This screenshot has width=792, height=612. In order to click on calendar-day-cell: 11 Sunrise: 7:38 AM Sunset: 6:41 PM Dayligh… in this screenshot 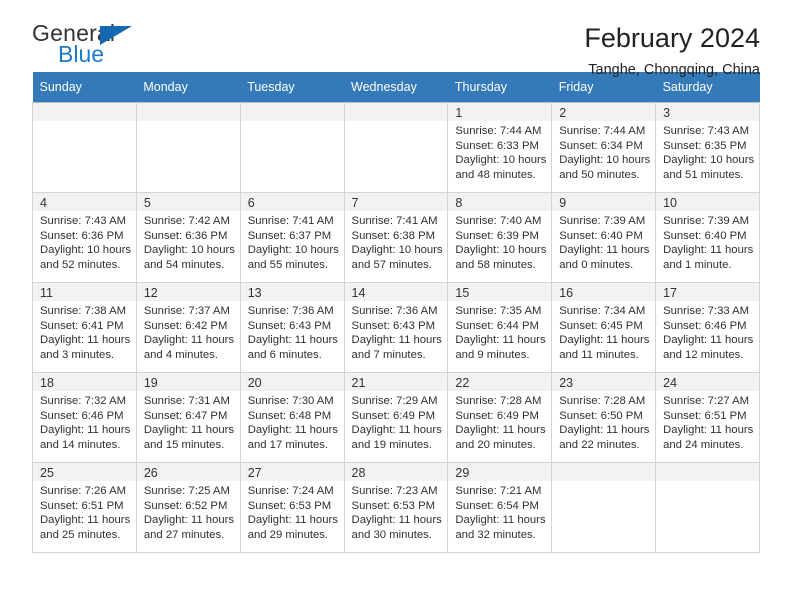, I will do `click(84, 327)`.